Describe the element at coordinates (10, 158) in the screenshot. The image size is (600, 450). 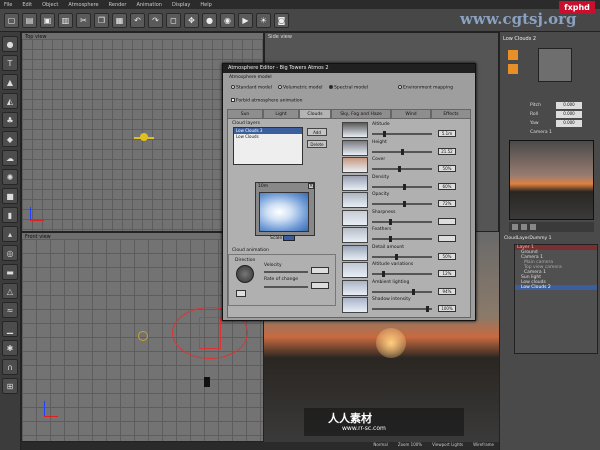
I see `cloud-icon: ☁` at that location.